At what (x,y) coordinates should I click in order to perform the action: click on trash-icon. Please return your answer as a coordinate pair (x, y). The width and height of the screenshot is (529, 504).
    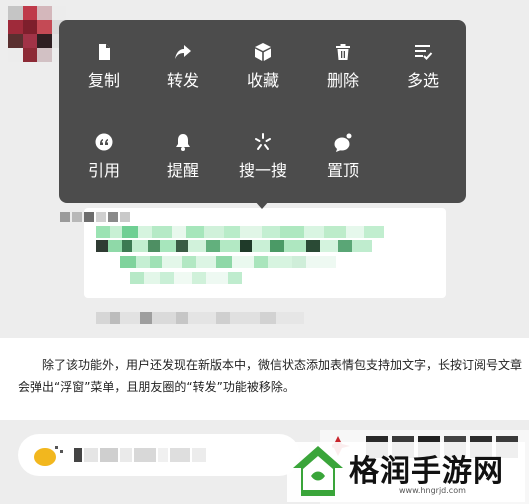
    Looking at the image, I should click on (343, 52).